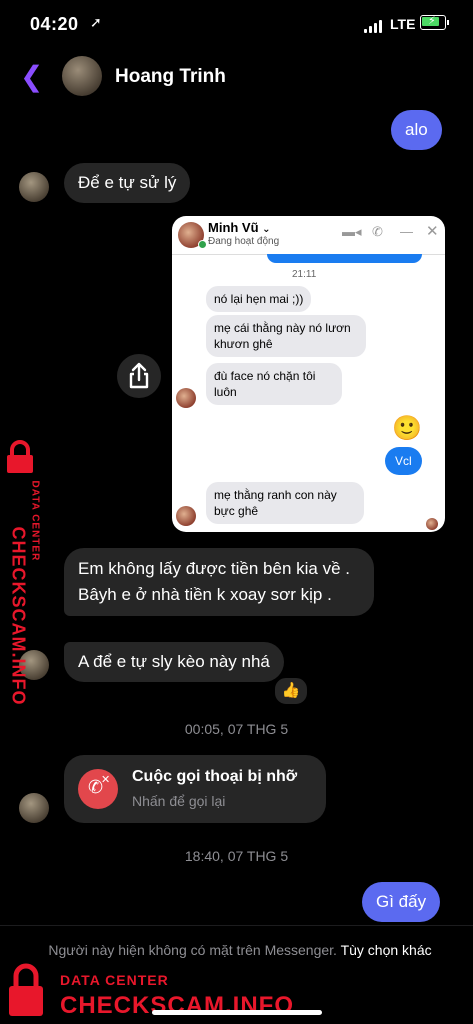 This screenshot has height=1024, width=473. Describe the element at coordinates (432, 524) in the screenshot. I see `seen-avatar` at that location.